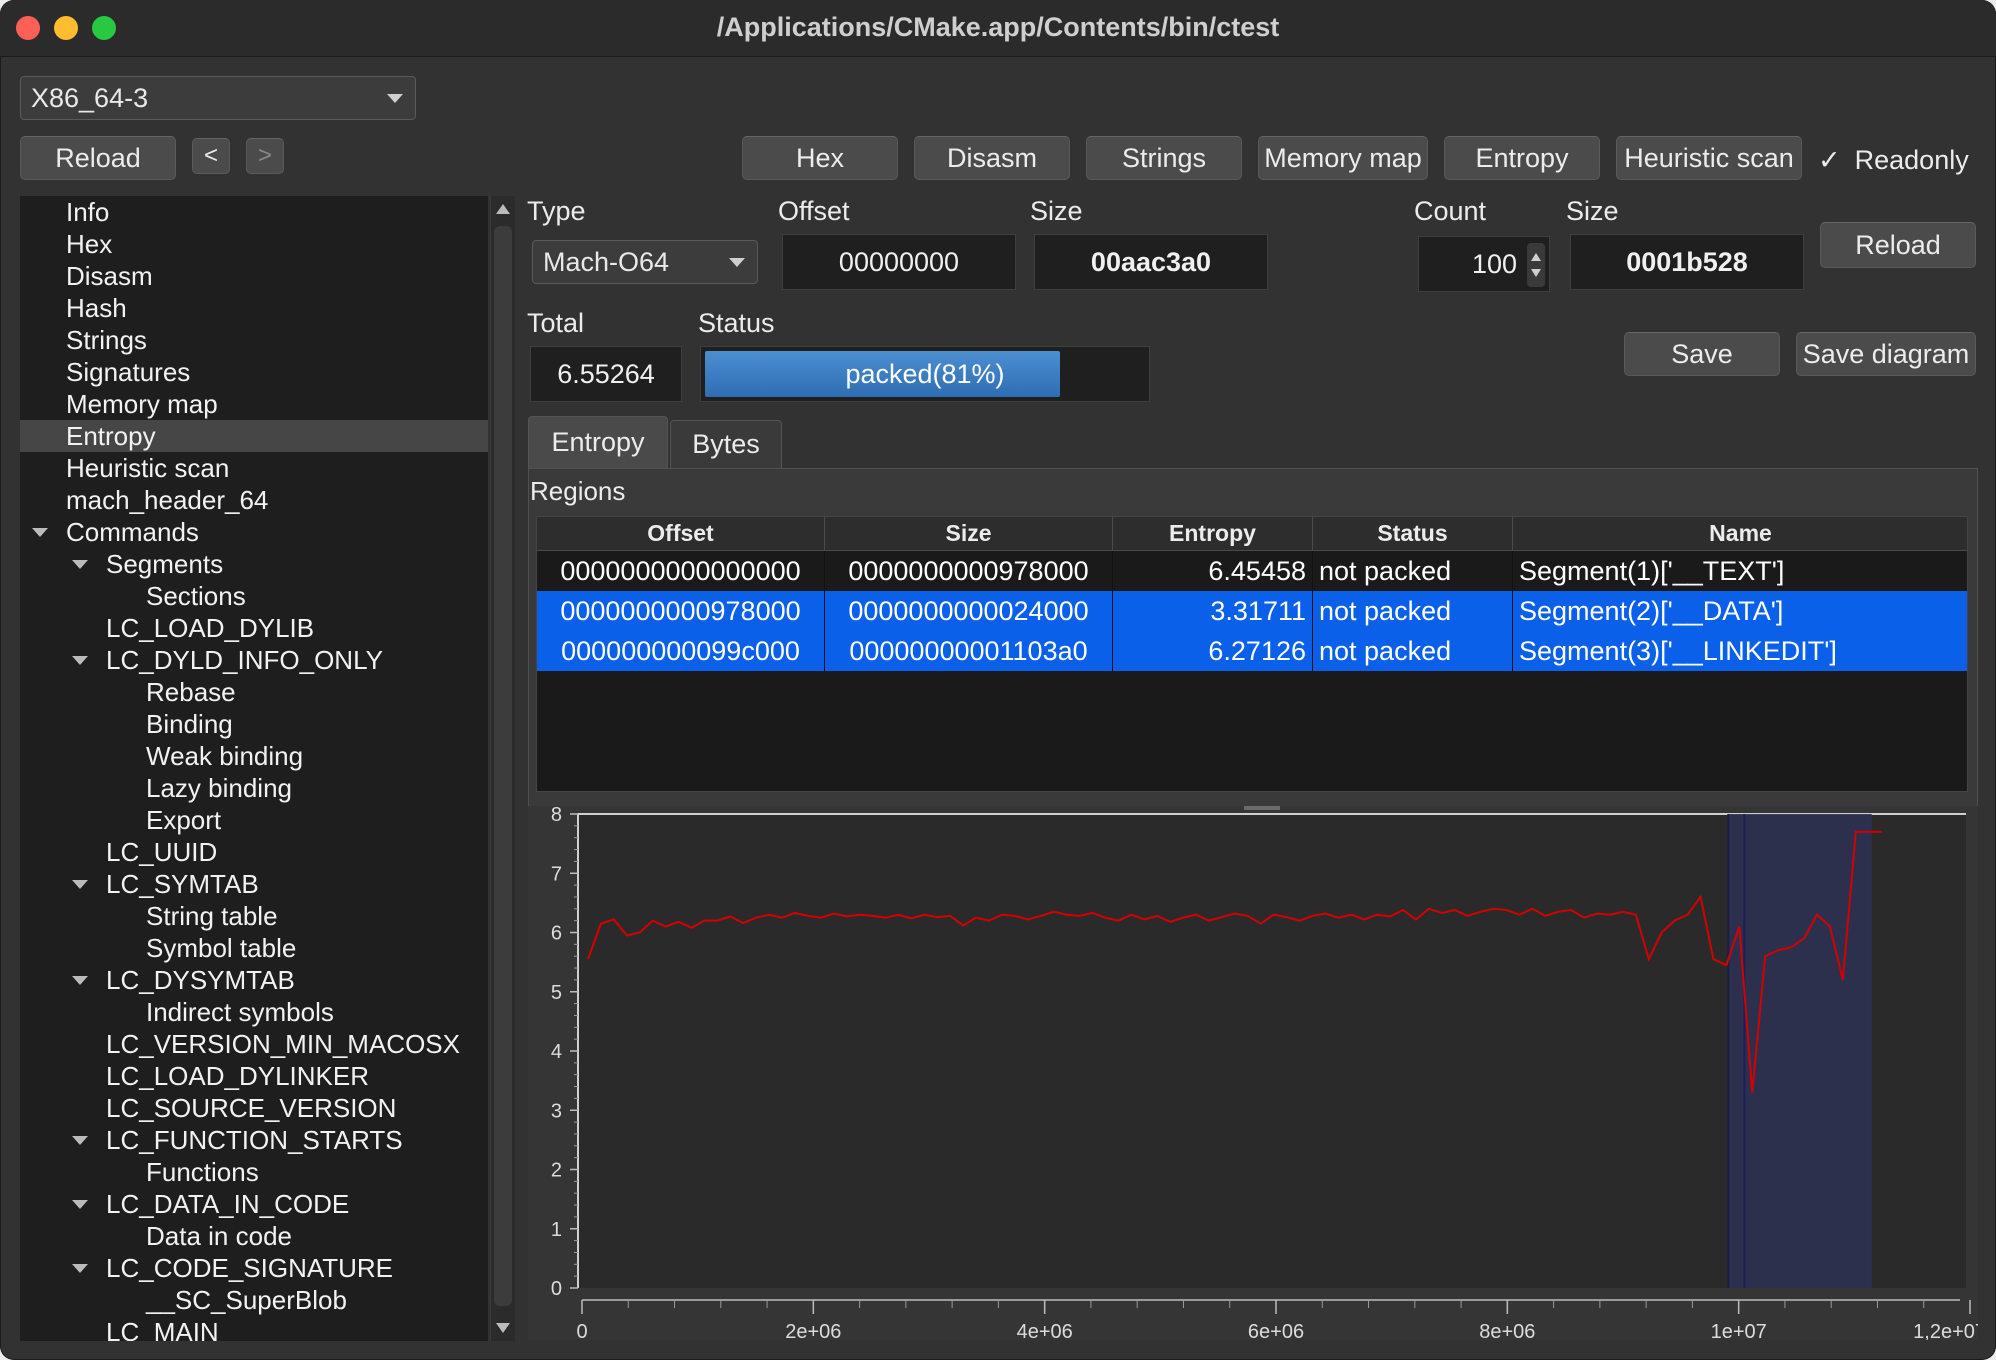 The height and width of the screenshot is (1360, 1996). I want to click on tree-item: LC_SYMTAB, so click(254, 884).